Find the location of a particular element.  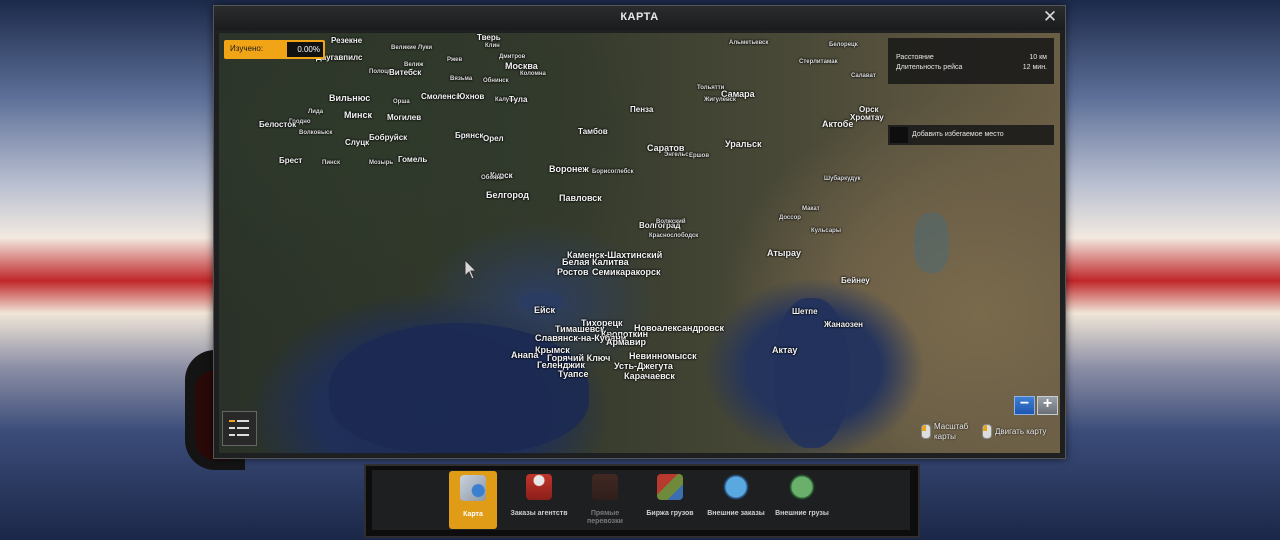

duration-value: 12 мин. is located at coordinates (1034, 67).